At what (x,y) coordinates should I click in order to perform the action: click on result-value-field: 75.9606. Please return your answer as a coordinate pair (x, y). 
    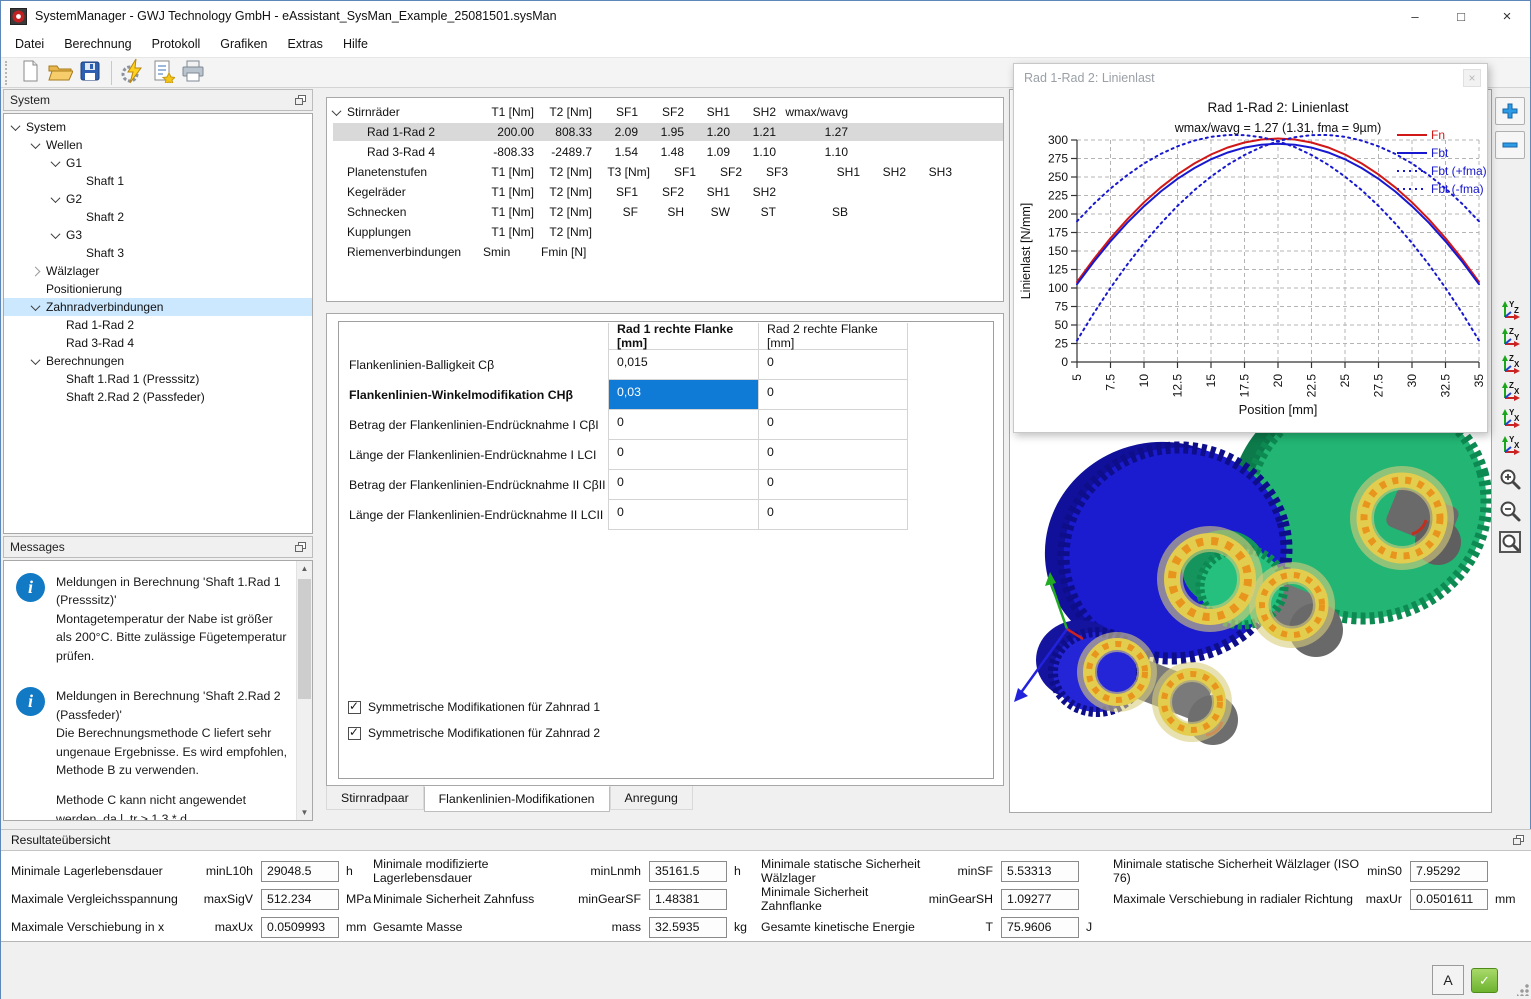
    Looking at the image, I should click on (1040, 927).